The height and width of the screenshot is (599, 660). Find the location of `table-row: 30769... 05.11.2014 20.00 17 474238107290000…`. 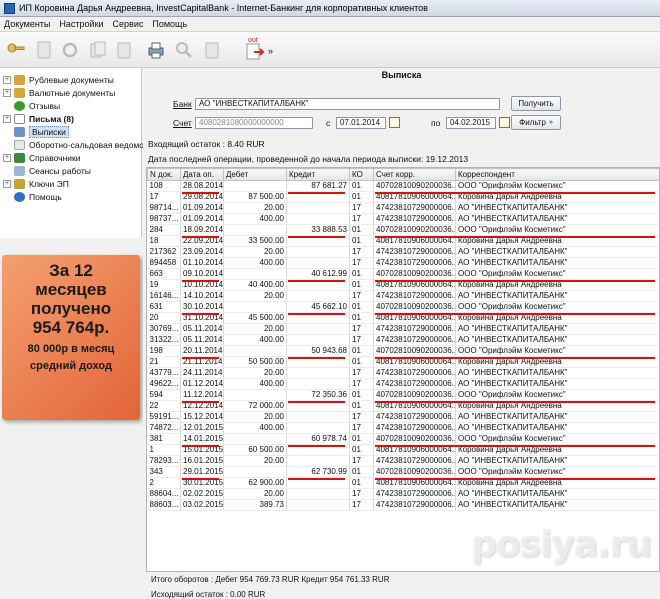

table-row: 30769... 05.11.2014 20.00 17 474238107290000… is located at coordinates (403, 329).